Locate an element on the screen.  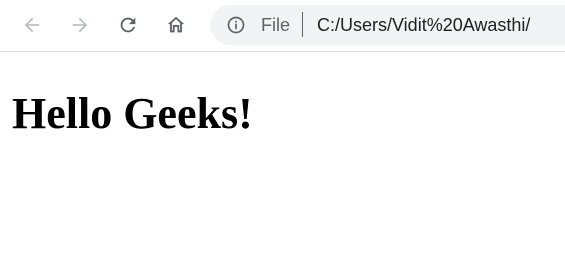
scheme-label: File is located at coordinates (276, 25).